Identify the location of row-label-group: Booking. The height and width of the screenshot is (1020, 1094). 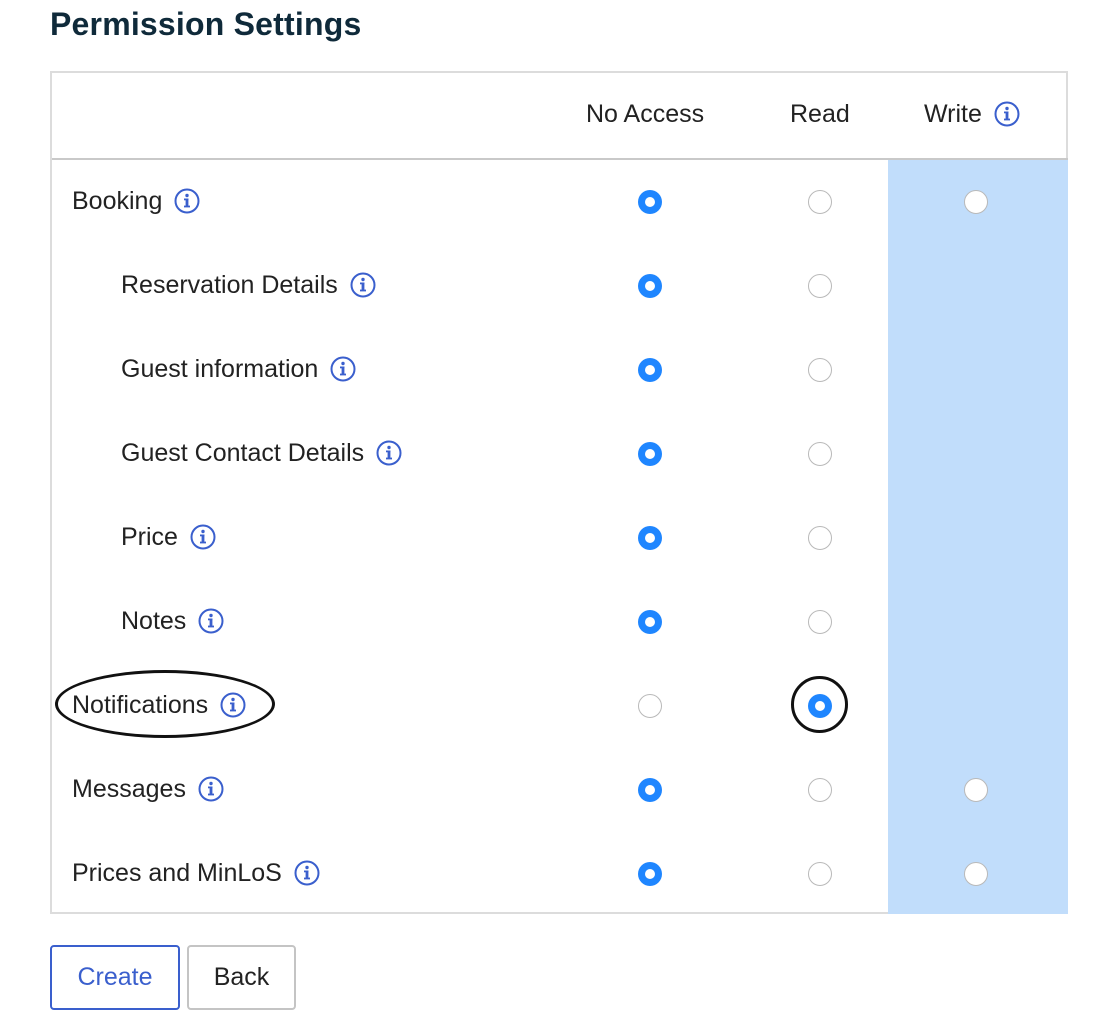
(136, 201).